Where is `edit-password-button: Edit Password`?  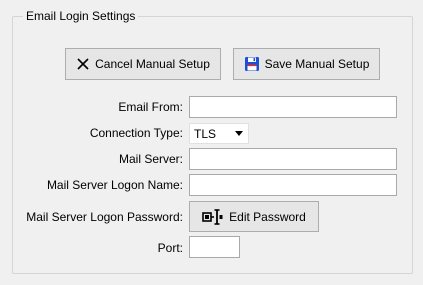 edit-password-button: Edit Password is located at coordinates (254, 216).